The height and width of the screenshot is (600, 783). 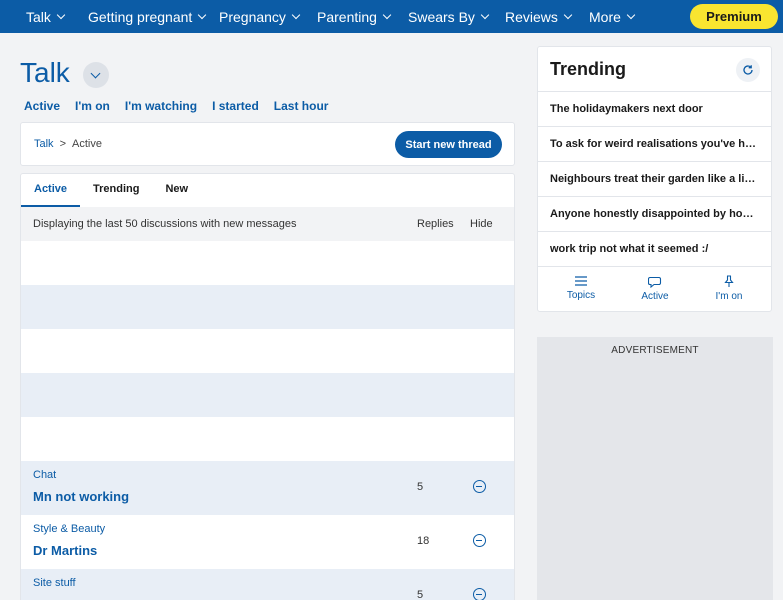 I want to click on thread-category: Site stuff, so click(x=54, y=583).